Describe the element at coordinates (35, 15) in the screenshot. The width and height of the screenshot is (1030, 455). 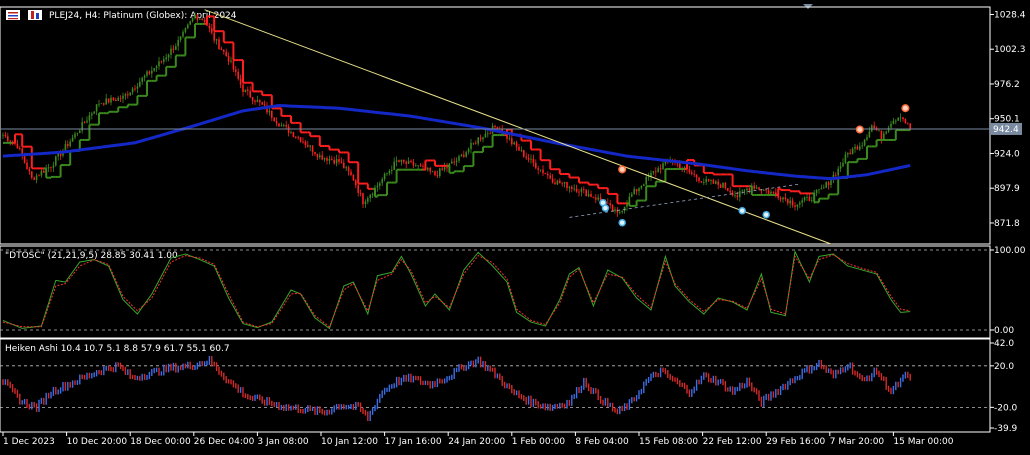
I see `chart-type-icon` at that location.